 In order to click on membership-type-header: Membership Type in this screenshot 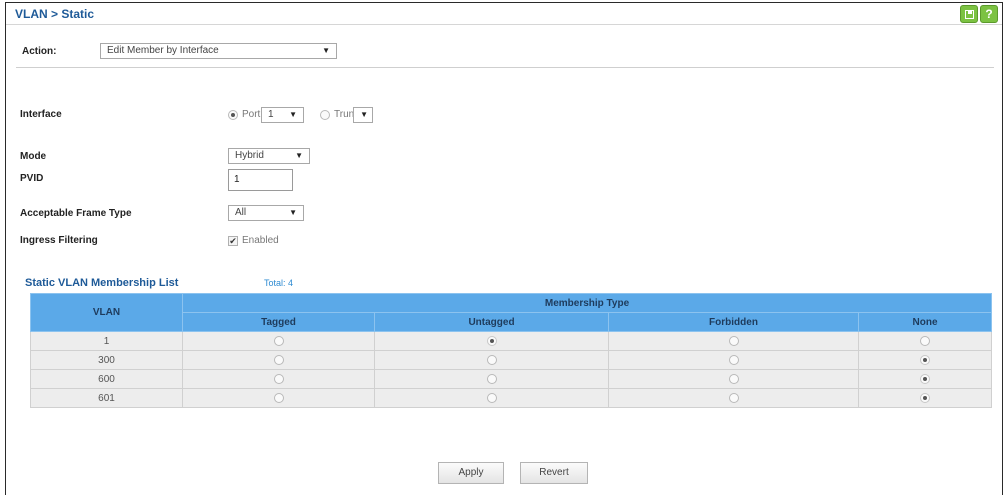, I will do `click(587, 303)`.